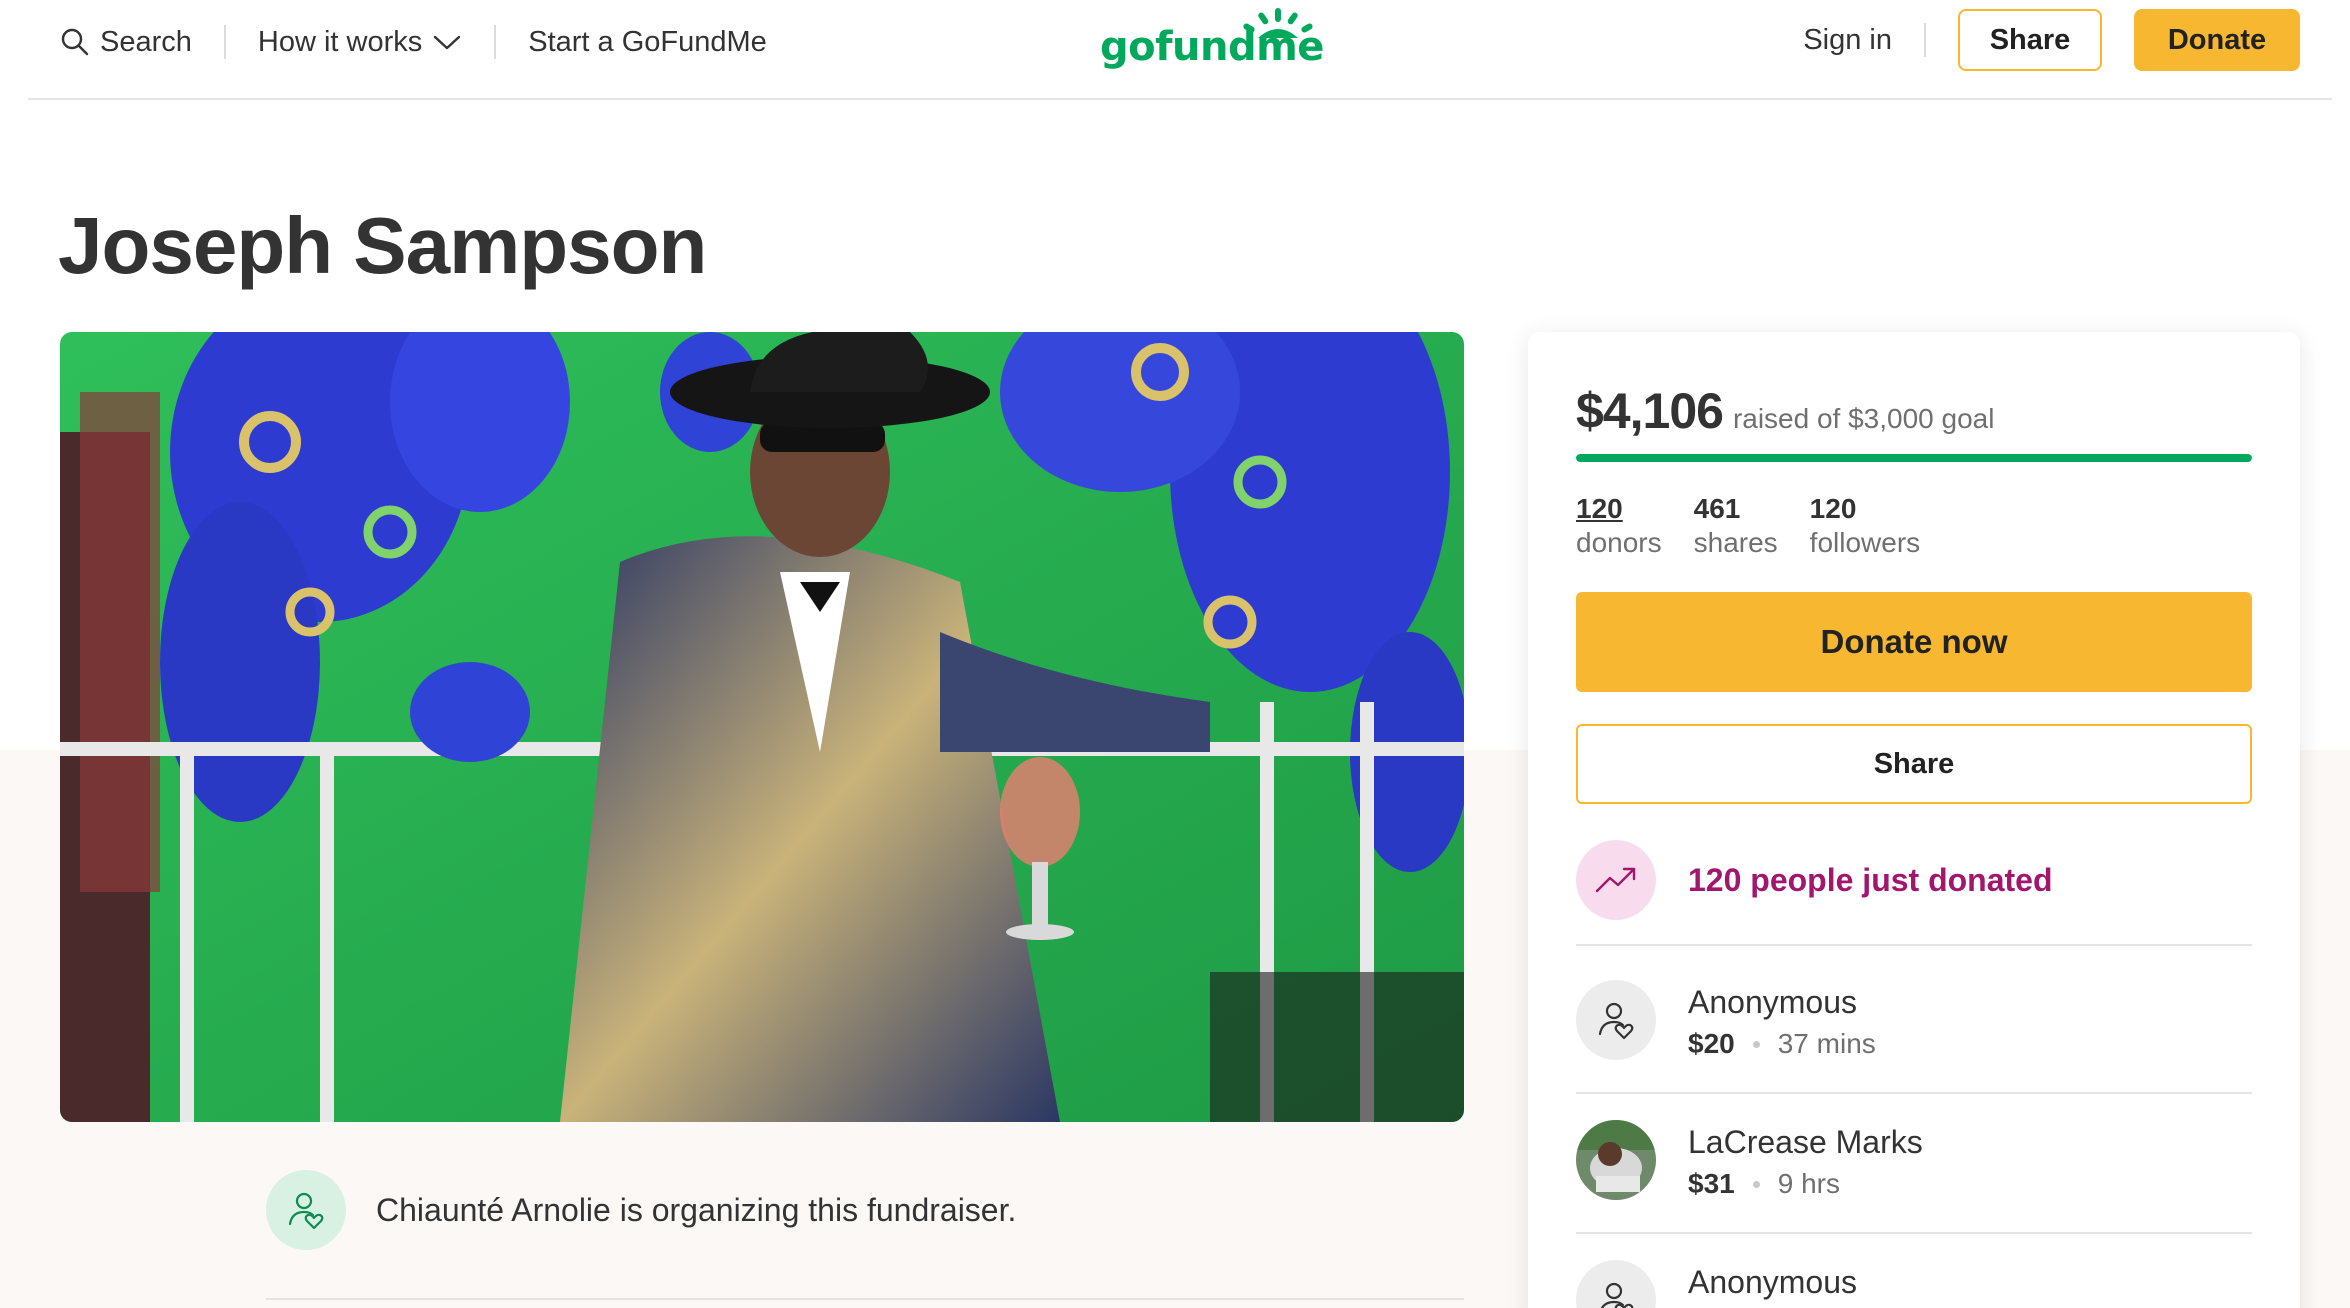 The width and height of the screenshot is (2350, 1308). What do you see at coordinates (1619, 542) in the screenshot?
I see `stat-donors-label: donors` at bounding box center [1619, 542].